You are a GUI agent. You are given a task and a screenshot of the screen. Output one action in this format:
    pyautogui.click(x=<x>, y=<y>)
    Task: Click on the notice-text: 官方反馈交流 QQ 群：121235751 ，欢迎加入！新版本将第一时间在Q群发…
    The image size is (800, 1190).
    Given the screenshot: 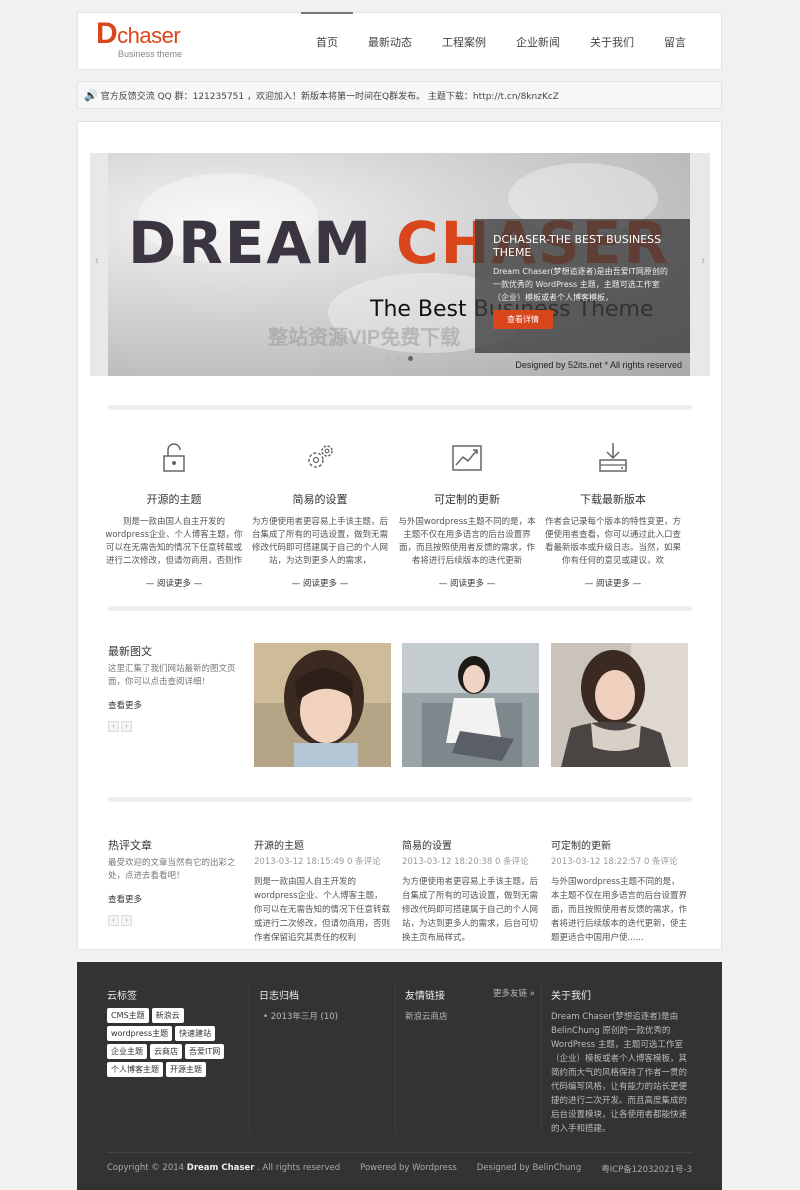 What is the action you would take?
    pyautogui.click(x=329, y=96)
    